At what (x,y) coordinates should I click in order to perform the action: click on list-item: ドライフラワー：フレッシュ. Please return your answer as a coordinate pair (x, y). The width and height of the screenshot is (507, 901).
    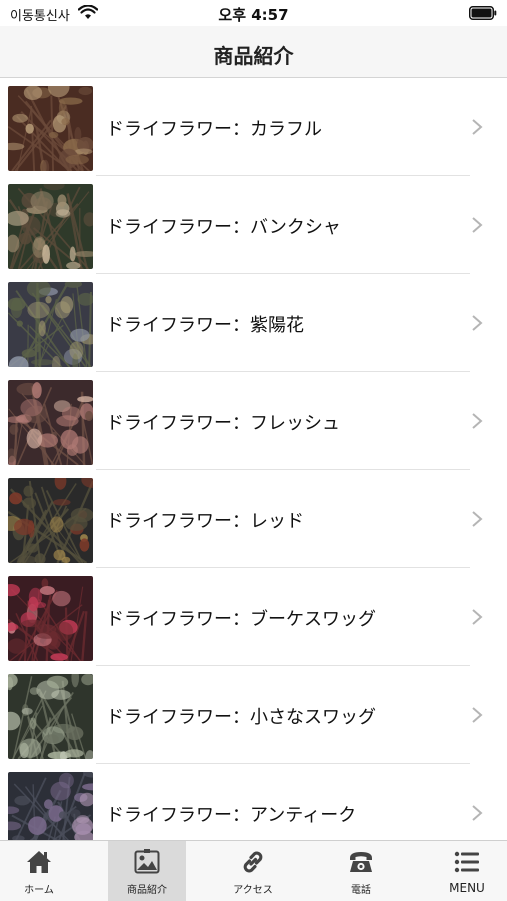
    Looking at the image, I should click on (253, 421).